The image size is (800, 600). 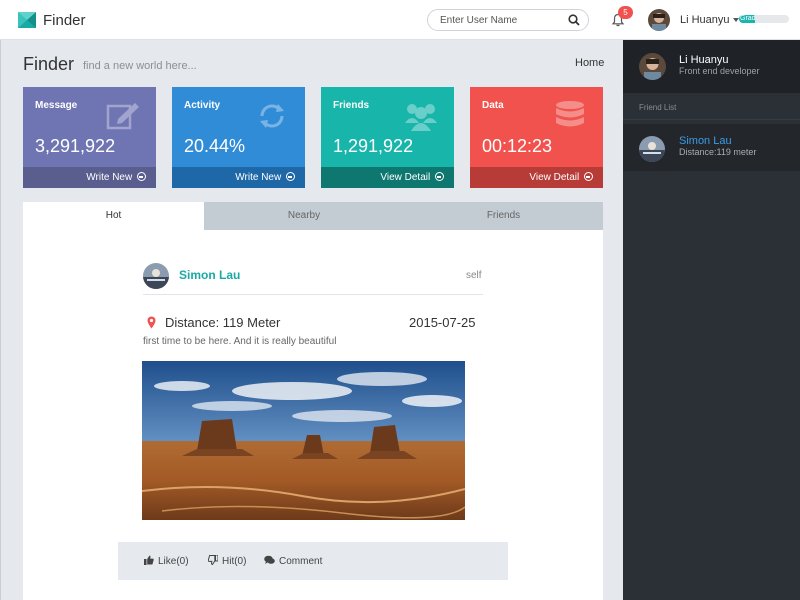 I want to click on stat-card-value: 20.44%, so click(x=215, y=146).